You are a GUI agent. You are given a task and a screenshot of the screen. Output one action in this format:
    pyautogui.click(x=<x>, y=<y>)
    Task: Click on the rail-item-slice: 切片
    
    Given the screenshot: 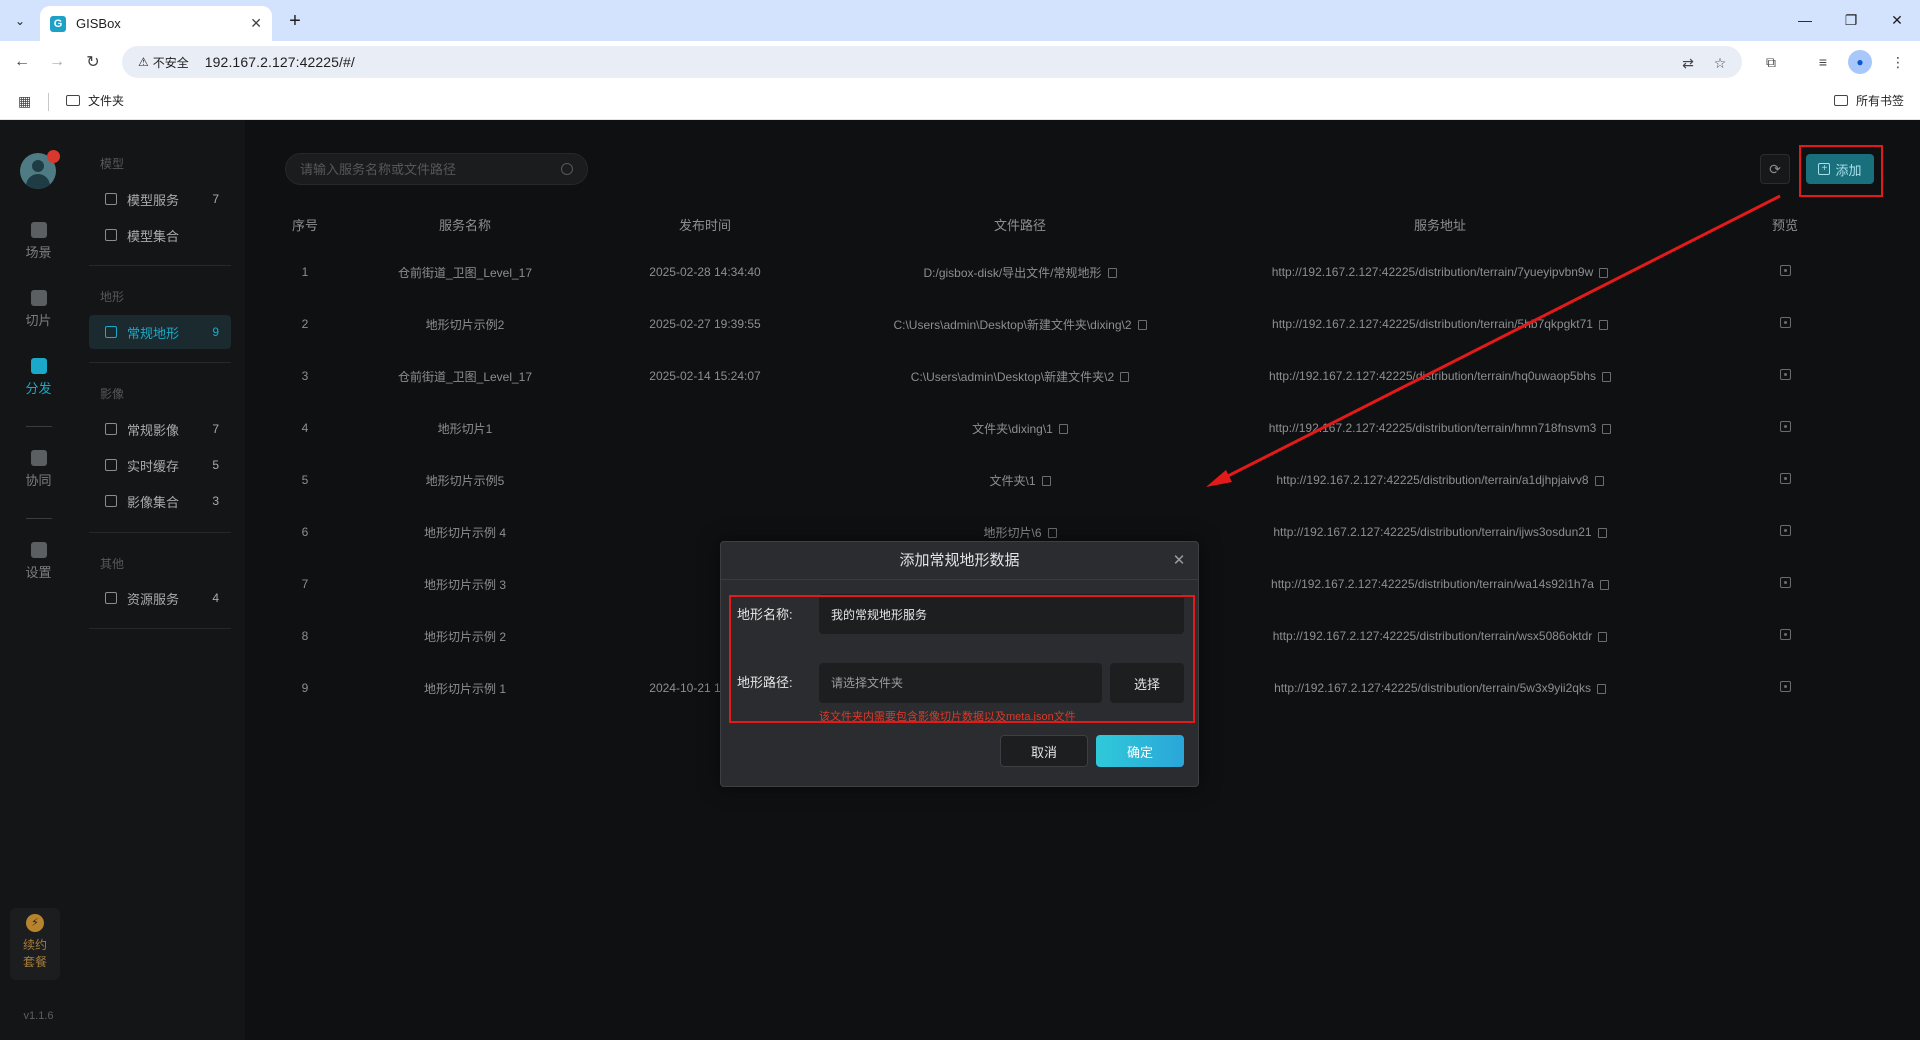 What is the action you would take?
    pyautogui.click(x=38, y=309)
    